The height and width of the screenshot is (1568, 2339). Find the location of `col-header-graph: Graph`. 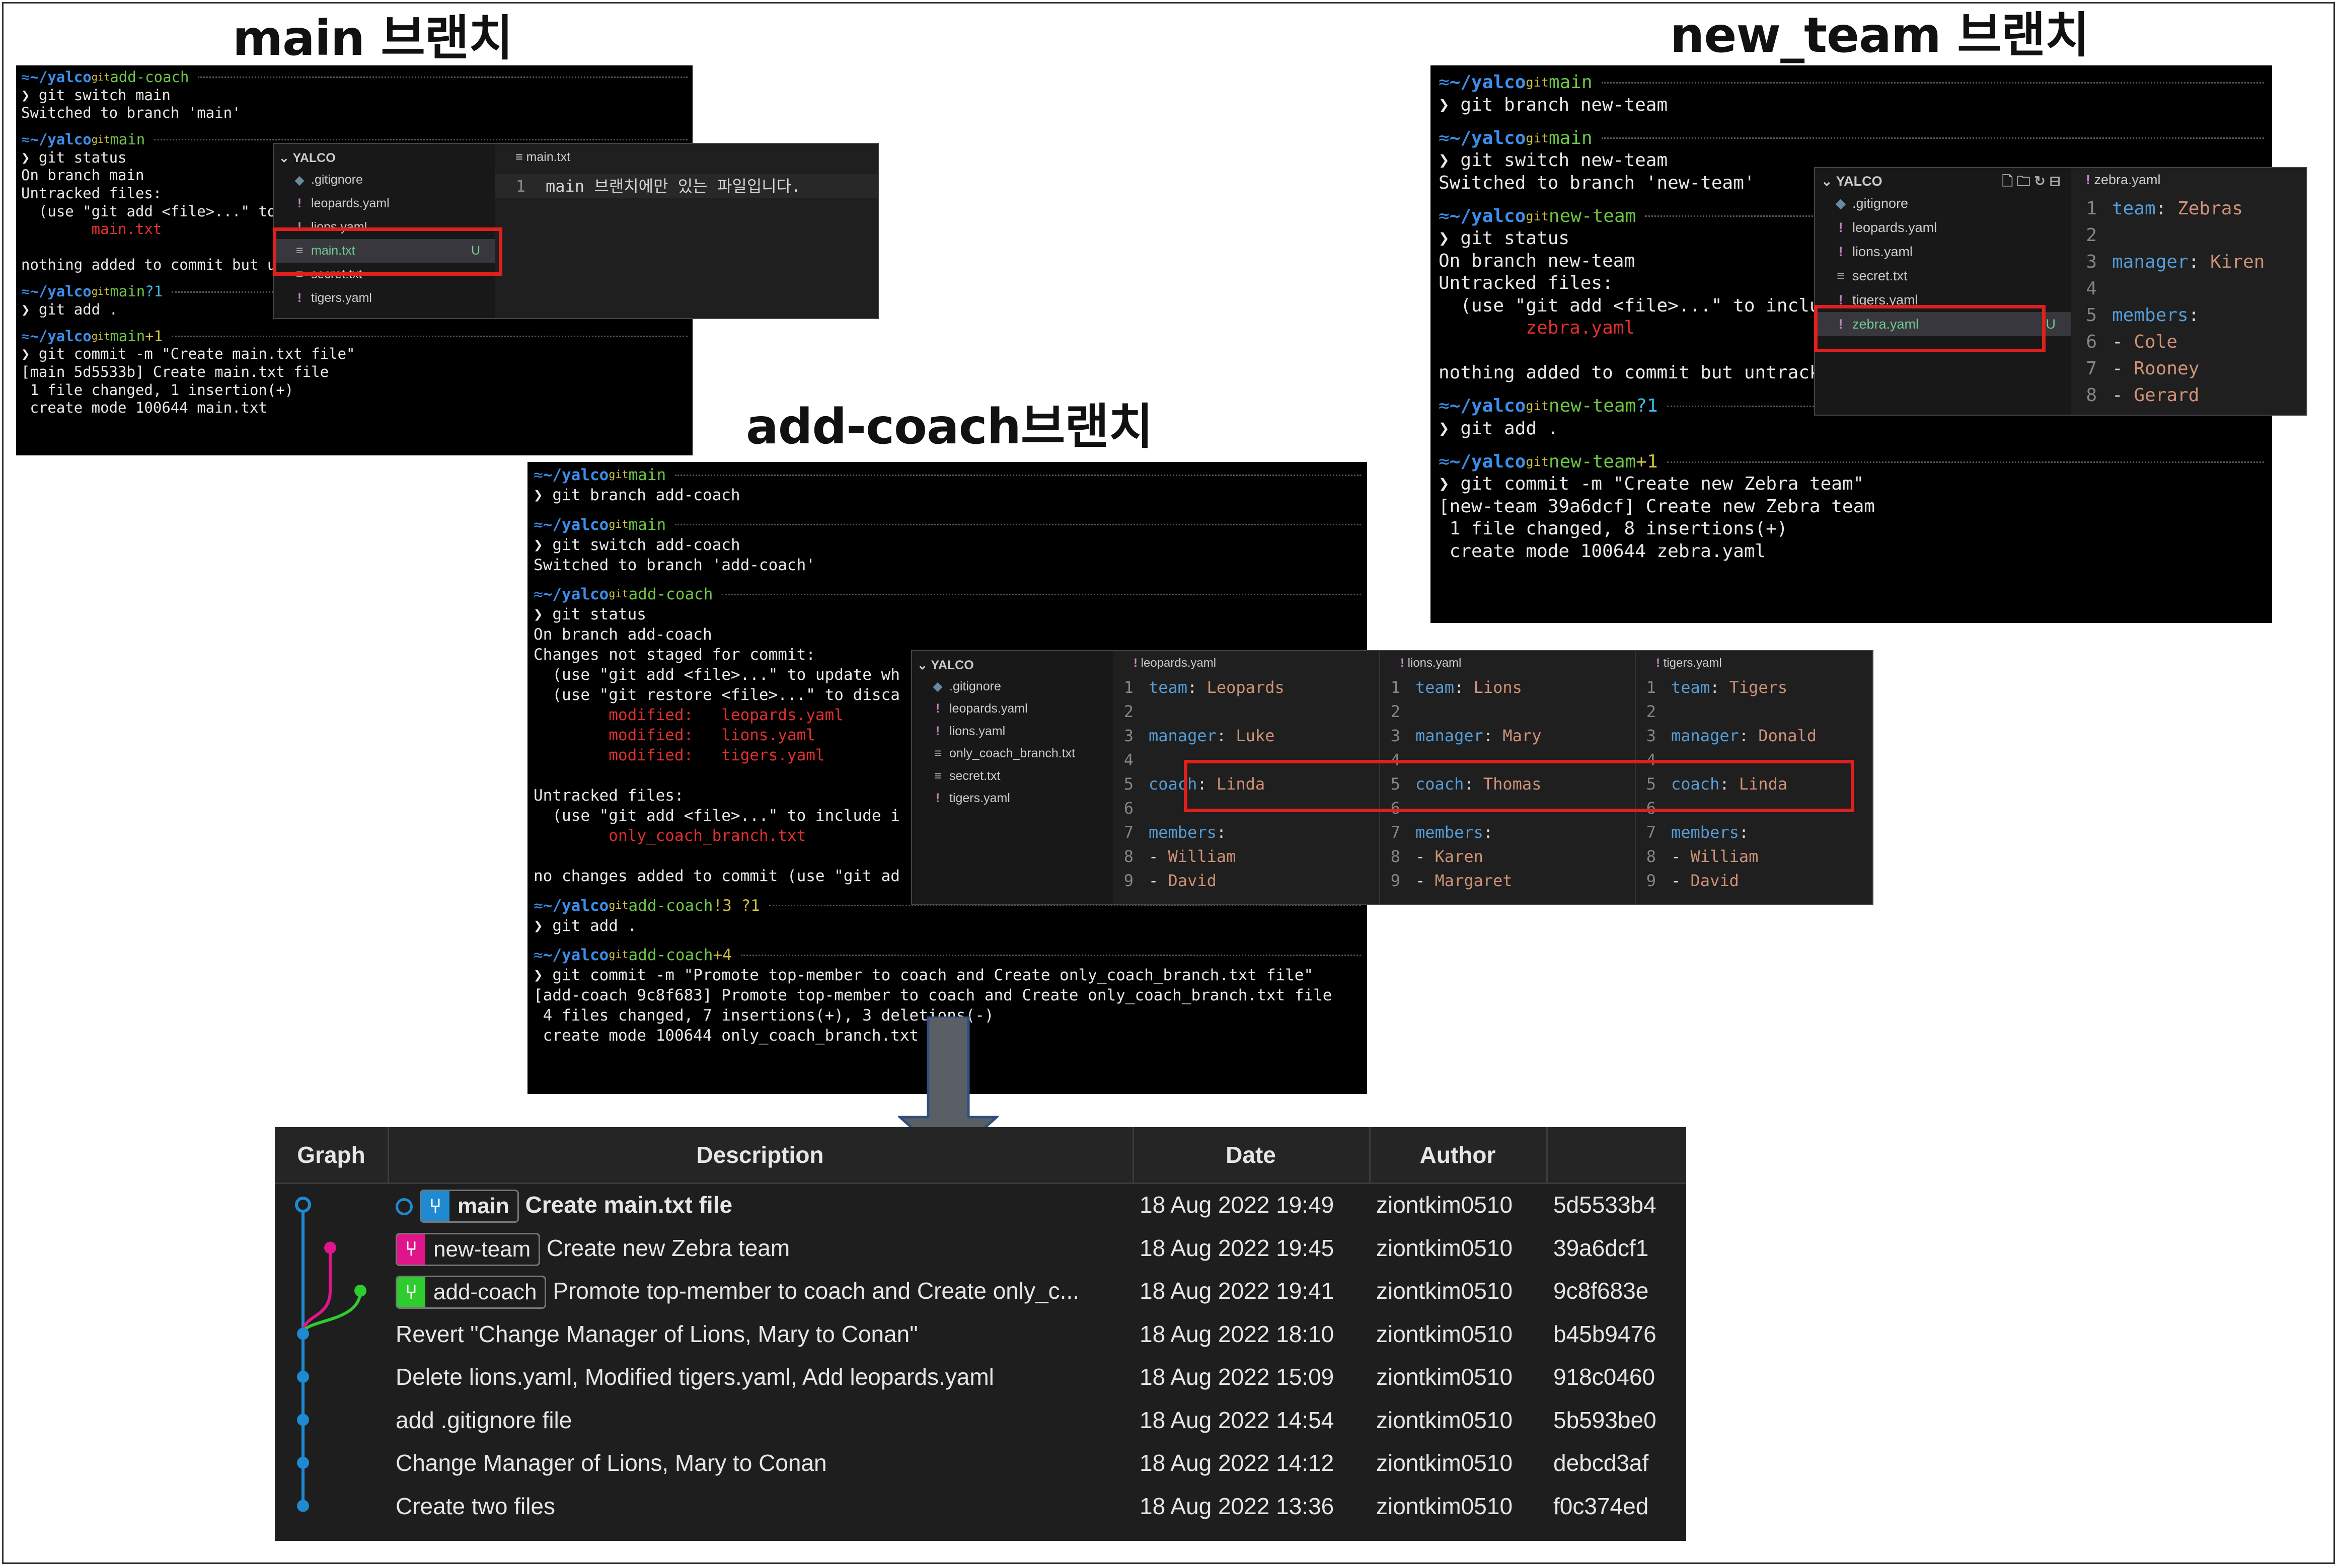

col-header-graph: Graph is located at coordinates (332, 1155).